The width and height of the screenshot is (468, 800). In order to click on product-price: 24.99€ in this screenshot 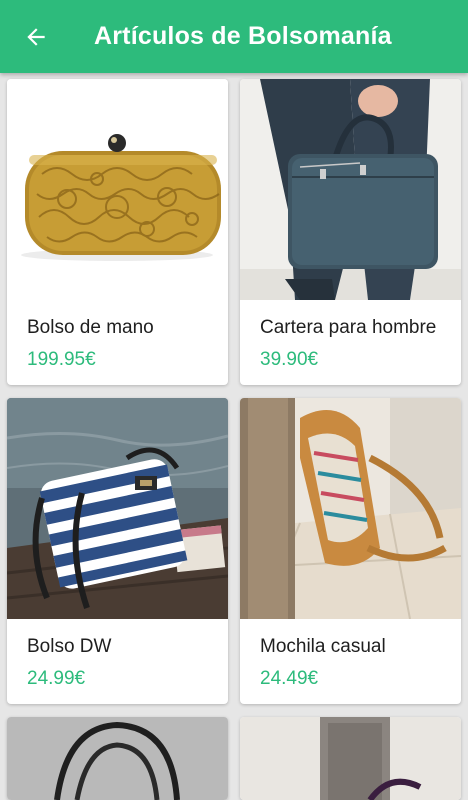, I will do `click(56, 678)`.